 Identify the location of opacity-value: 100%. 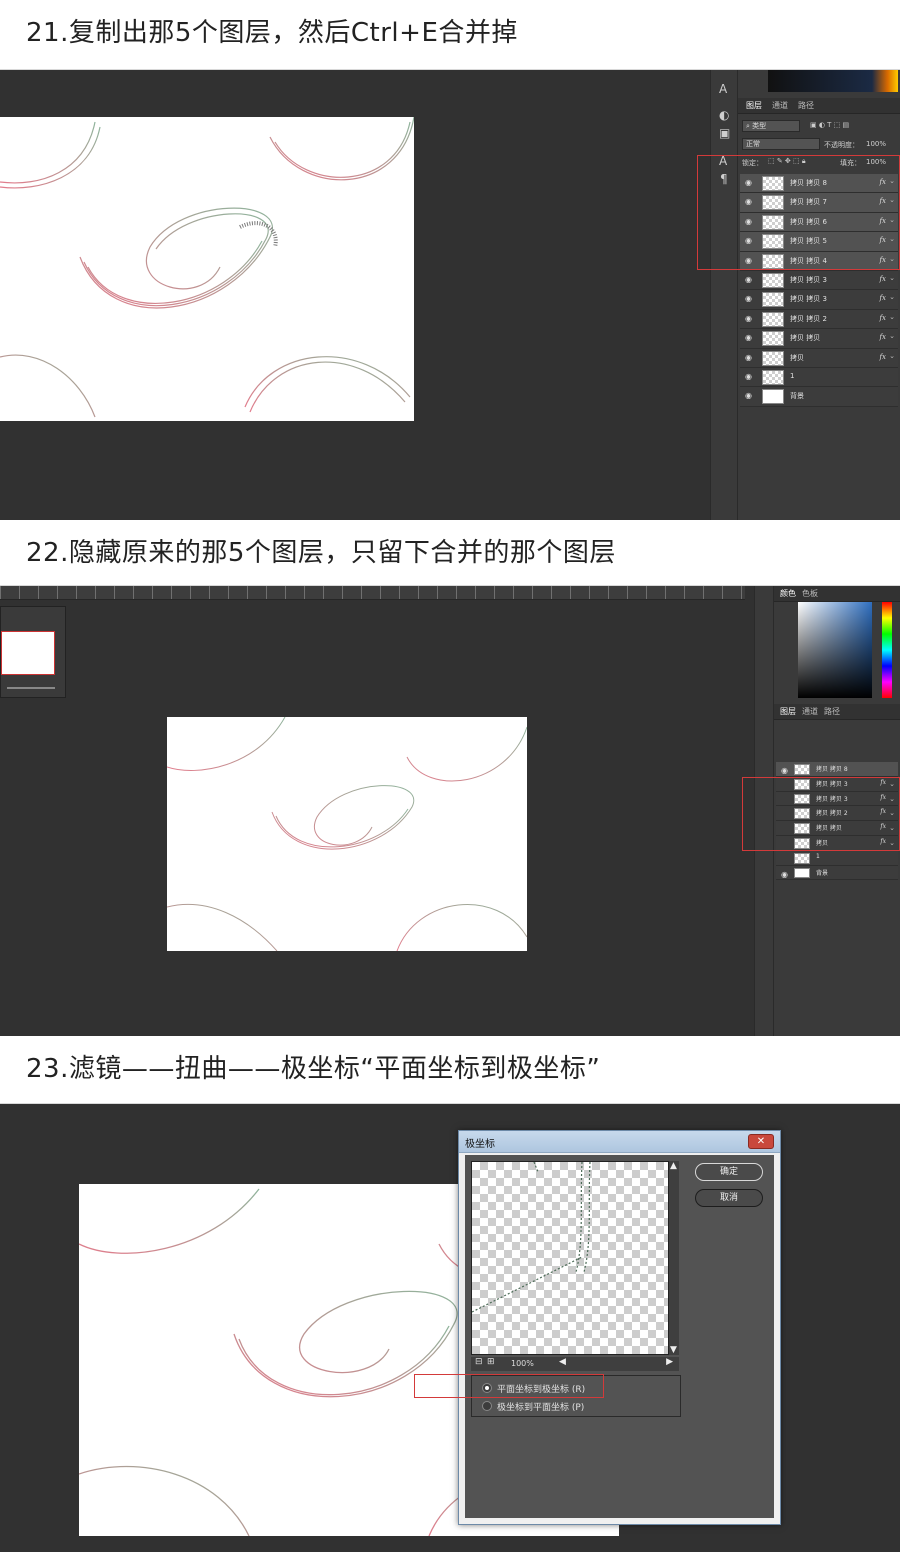
(876, 144).